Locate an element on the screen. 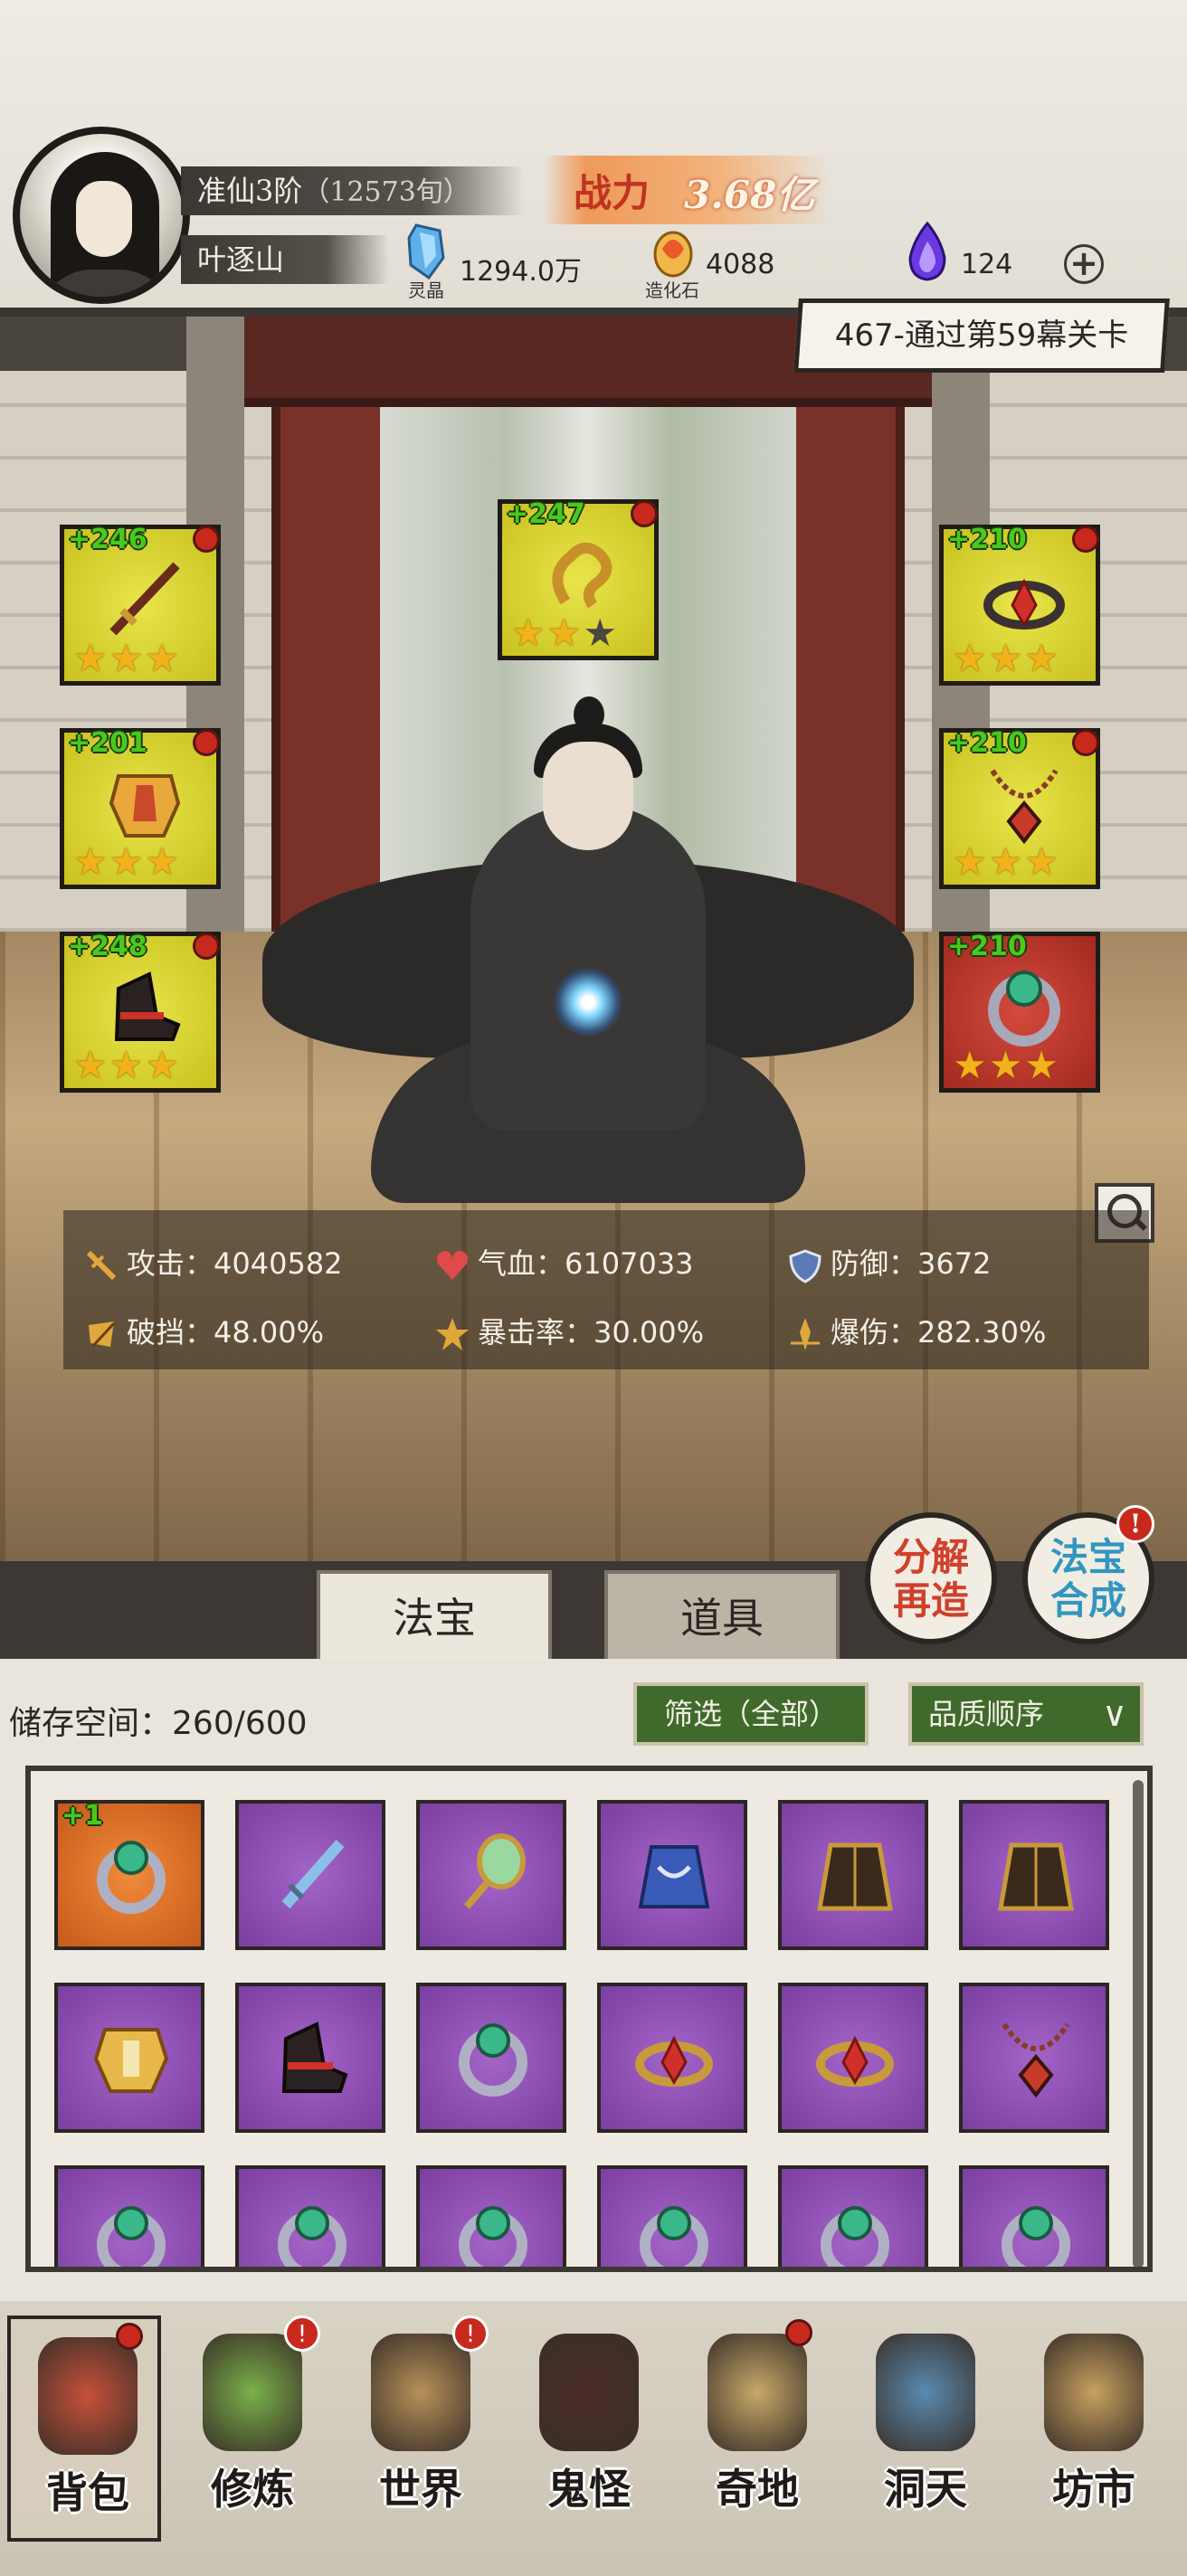 The height and width of the screenshot is (2576, 1187). compose-button: 法宝合成 ! is located at coordinates (1088, 1574).